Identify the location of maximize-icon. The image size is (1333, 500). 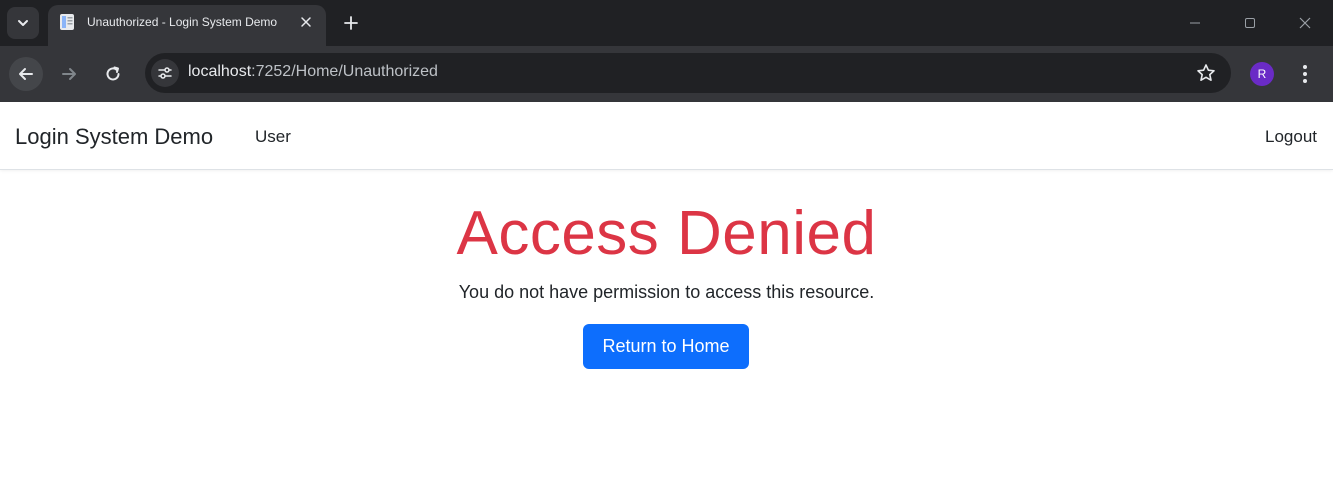
(1250, 23).